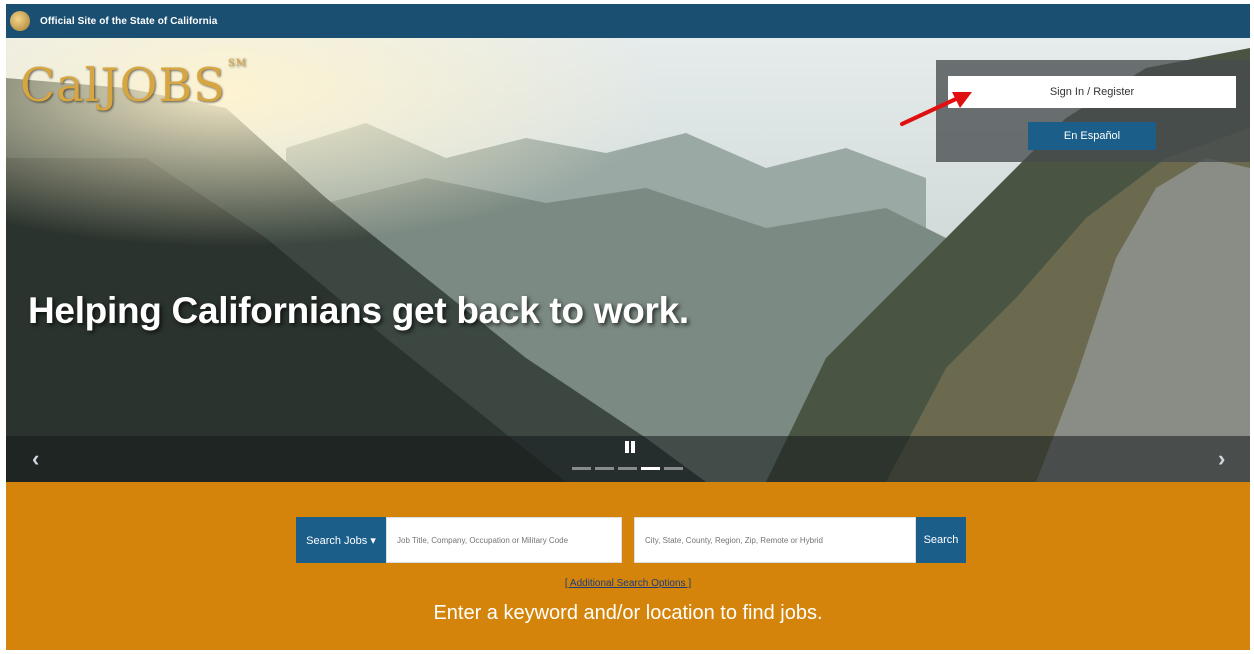 The width and height of the screenshot is (1254, 654). Describe the element at coordinates (630, 447) in the screenshot. I see `pause-icon` at that location.